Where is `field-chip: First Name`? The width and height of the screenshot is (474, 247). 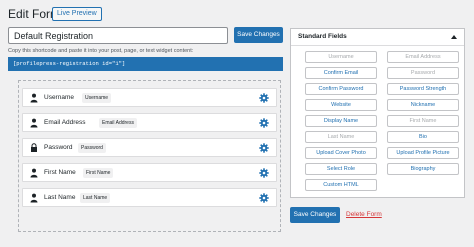
field-chip: First Name is located at coordinates (423, 121).